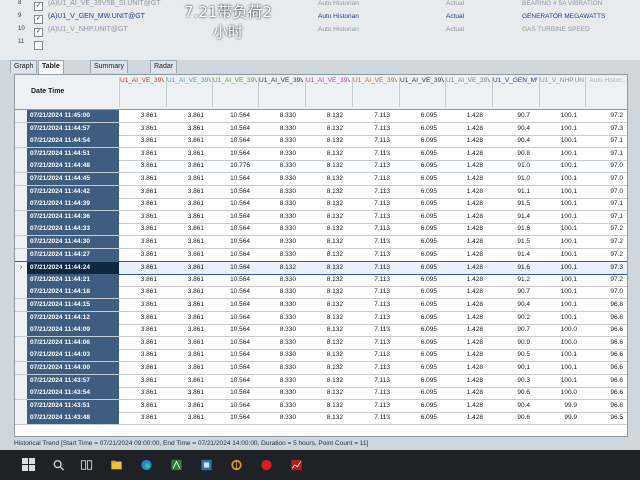 The width and height of the screenshot is (640, 480). Describe the element at coordinates (164, 71) in the screenshot. I see `tab-radar-view: Radar View` at that location.